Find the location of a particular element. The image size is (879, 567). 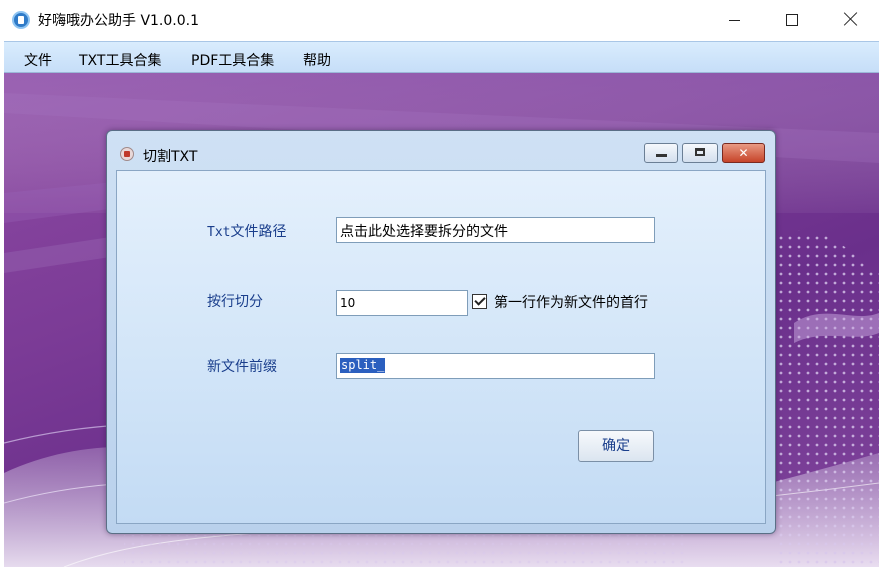

menu-help: 帮助 is located at coordinates (317, 60).